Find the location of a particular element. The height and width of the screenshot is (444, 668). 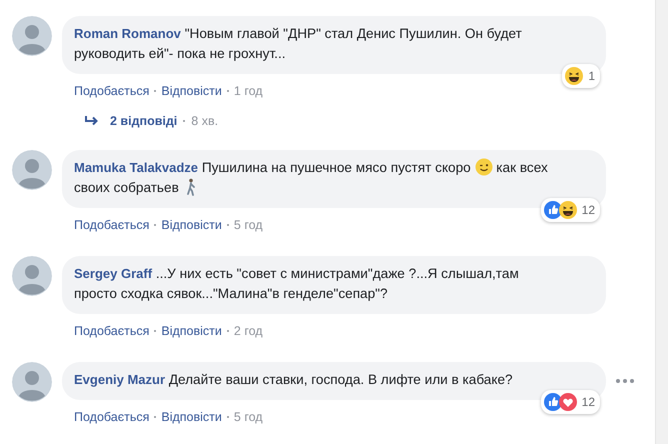

author-link: Mamuka Talakvadze is located at coordinates (136, 167).